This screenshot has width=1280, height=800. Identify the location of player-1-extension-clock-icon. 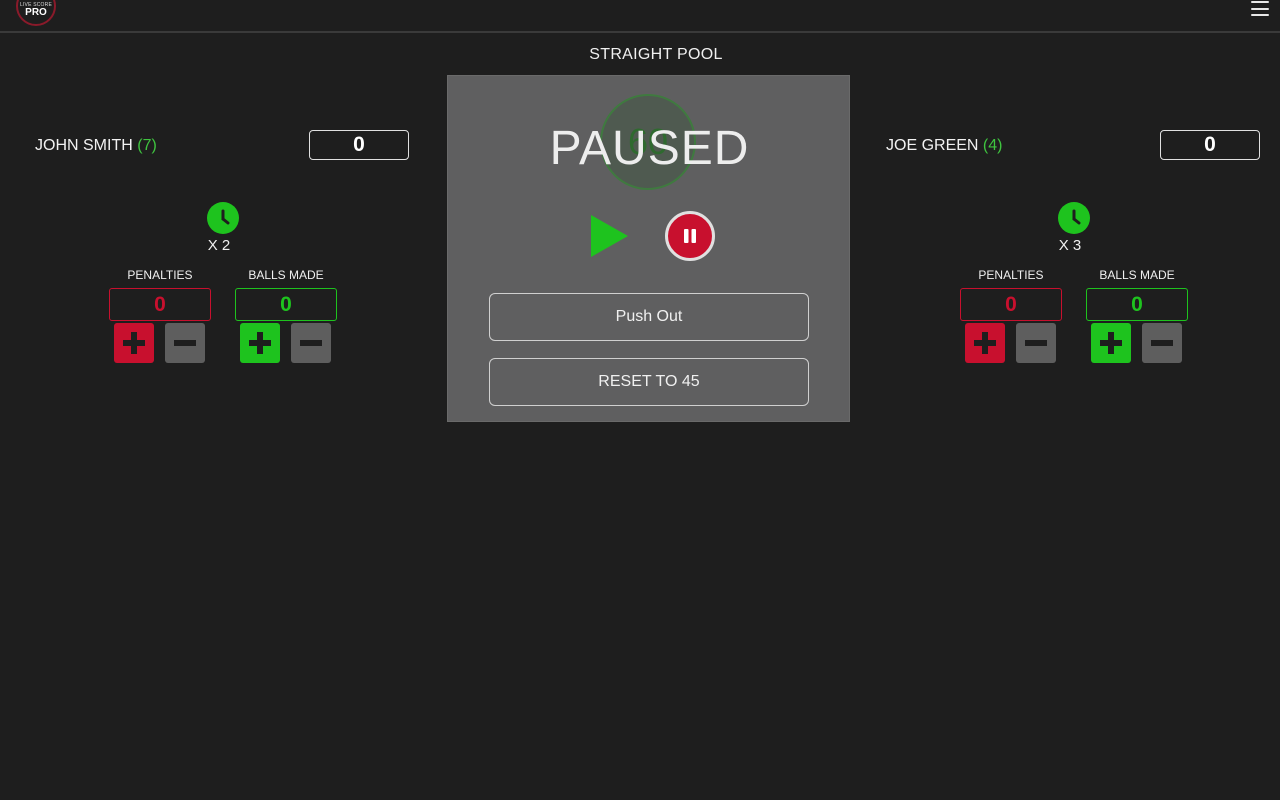
(223, 218).